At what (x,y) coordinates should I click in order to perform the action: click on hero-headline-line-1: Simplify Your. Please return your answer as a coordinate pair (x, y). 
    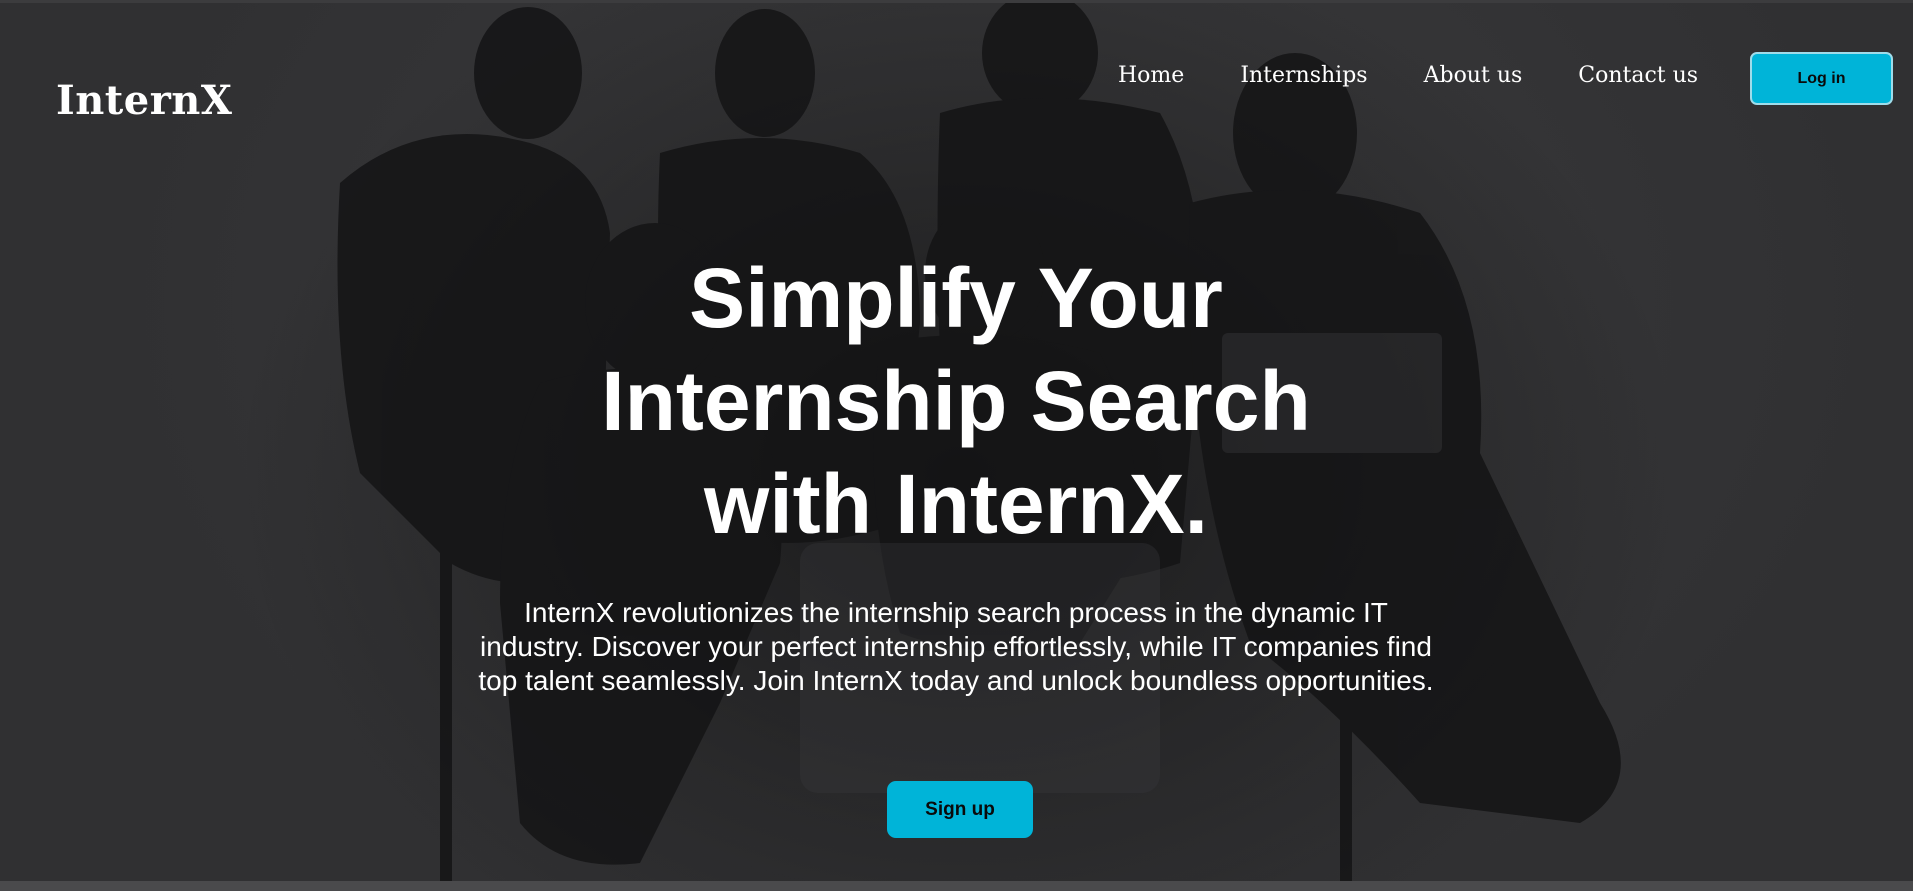
    Looking at the image, I should click on (956, 298).